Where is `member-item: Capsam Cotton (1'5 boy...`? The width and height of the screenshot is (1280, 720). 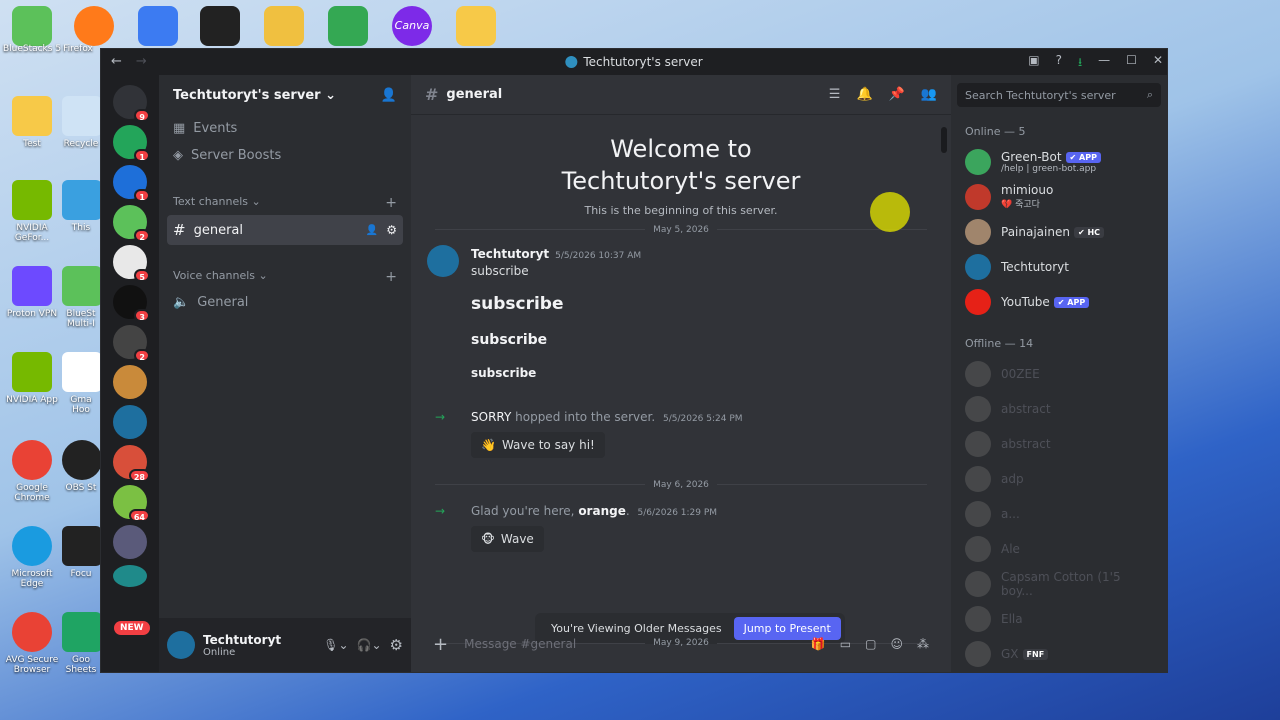
member-item: Capsam Cotton (1'5 boy... is located at coordinates (1059, 583).